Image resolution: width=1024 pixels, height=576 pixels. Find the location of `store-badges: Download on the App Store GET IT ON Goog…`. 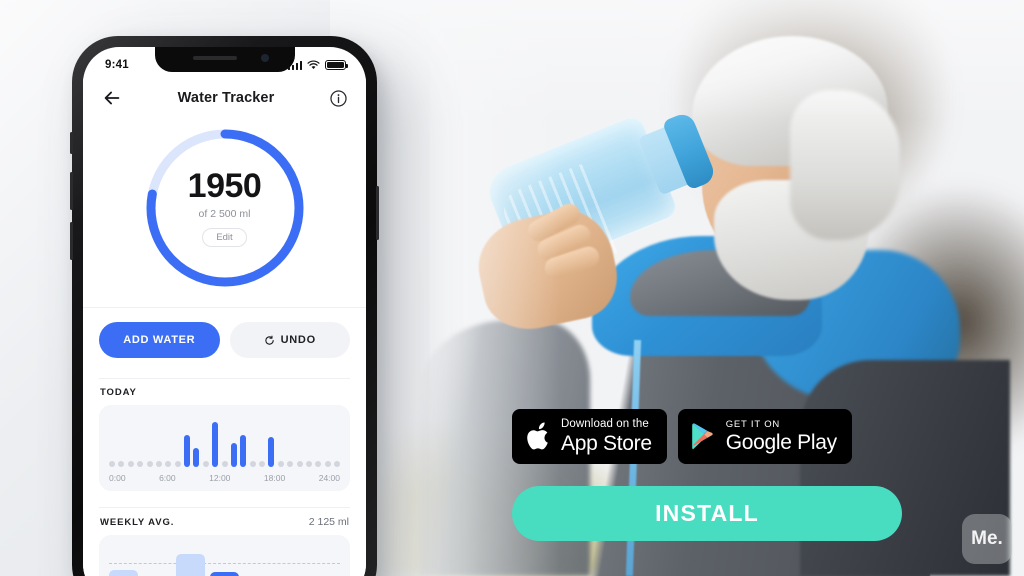

store-badges: Download on the App Store GET IT ON Goog… is located at coordinates (682, 436).